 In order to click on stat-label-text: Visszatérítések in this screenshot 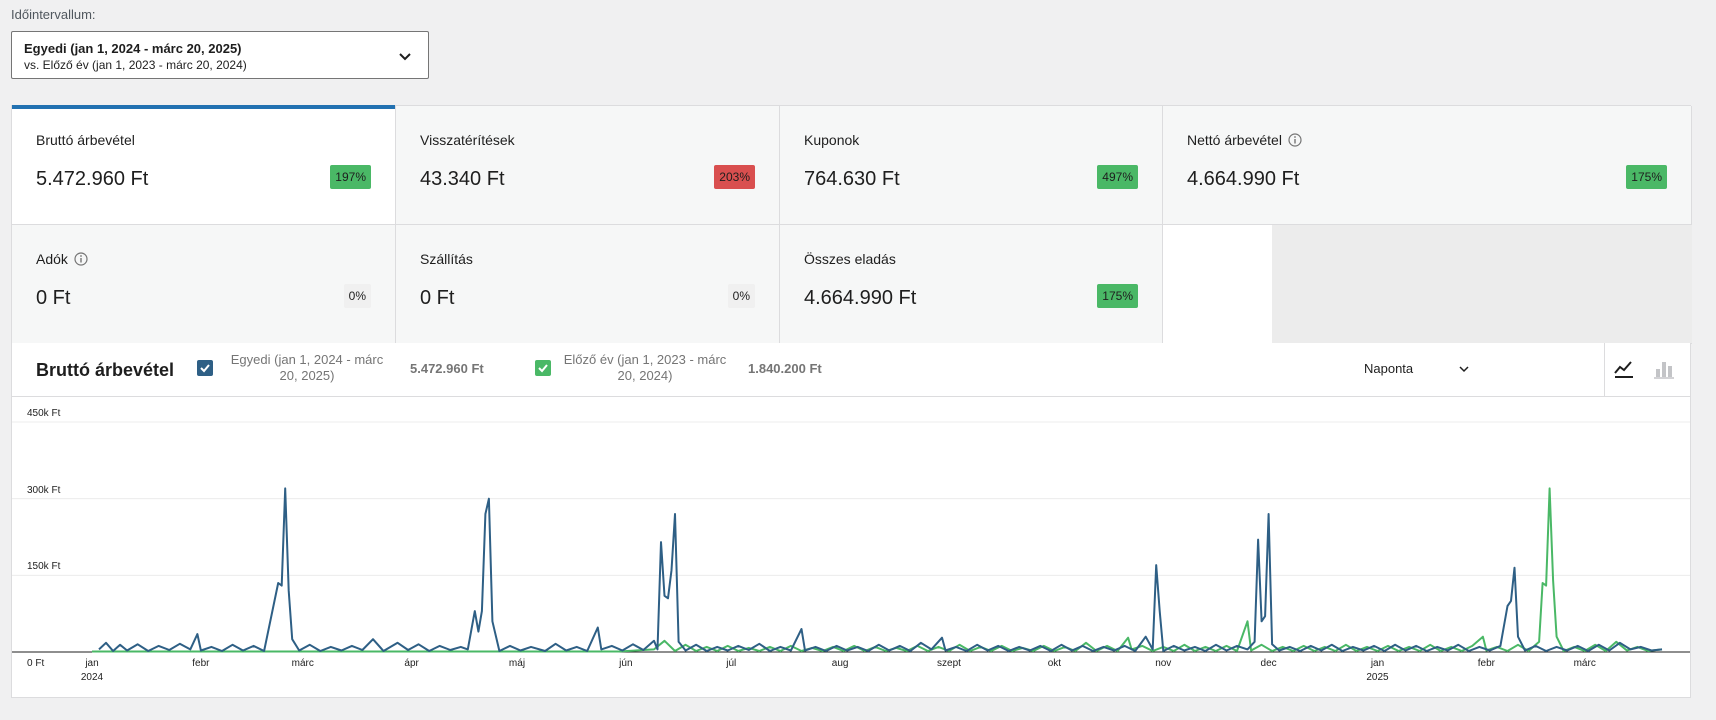, I will do `click(467, 140)`.